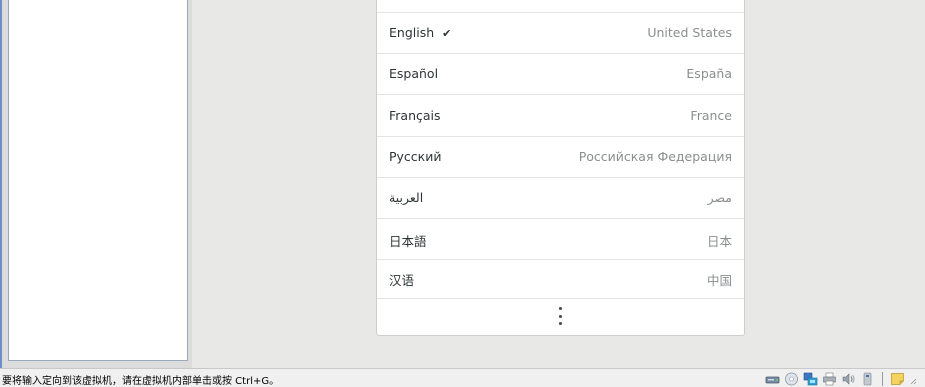 The image size is (925, 387). What do you see at coordinates (560, 198) in the screenshot?
I see `language-row-arabic: العربية مصر` at bounding box center [560, 198].